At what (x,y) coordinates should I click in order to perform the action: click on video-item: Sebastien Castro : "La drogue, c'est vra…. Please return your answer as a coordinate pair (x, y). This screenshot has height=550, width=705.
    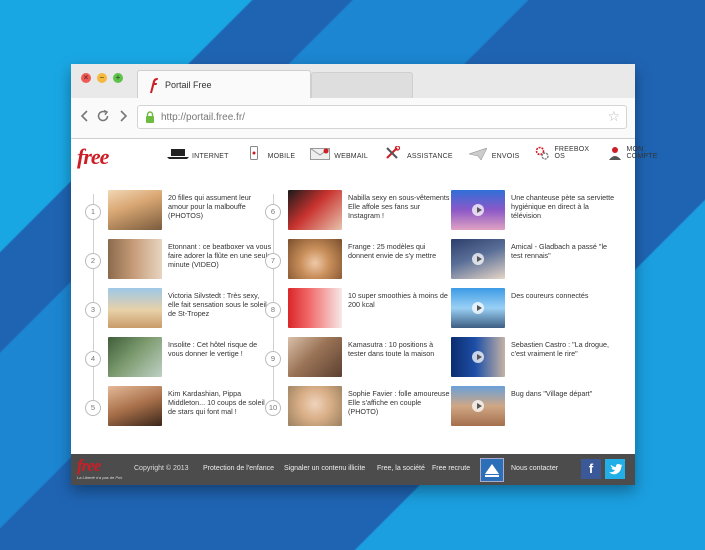
    Looking at the image, I should click on (531, 359).